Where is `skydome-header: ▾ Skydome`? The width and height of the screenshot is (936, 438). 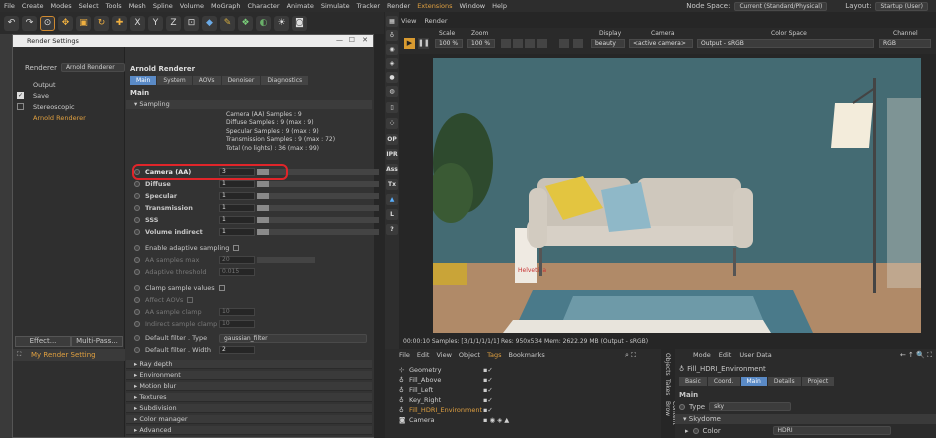 skydome-header: ▾ Skydome is located at coordinates (805, 419).